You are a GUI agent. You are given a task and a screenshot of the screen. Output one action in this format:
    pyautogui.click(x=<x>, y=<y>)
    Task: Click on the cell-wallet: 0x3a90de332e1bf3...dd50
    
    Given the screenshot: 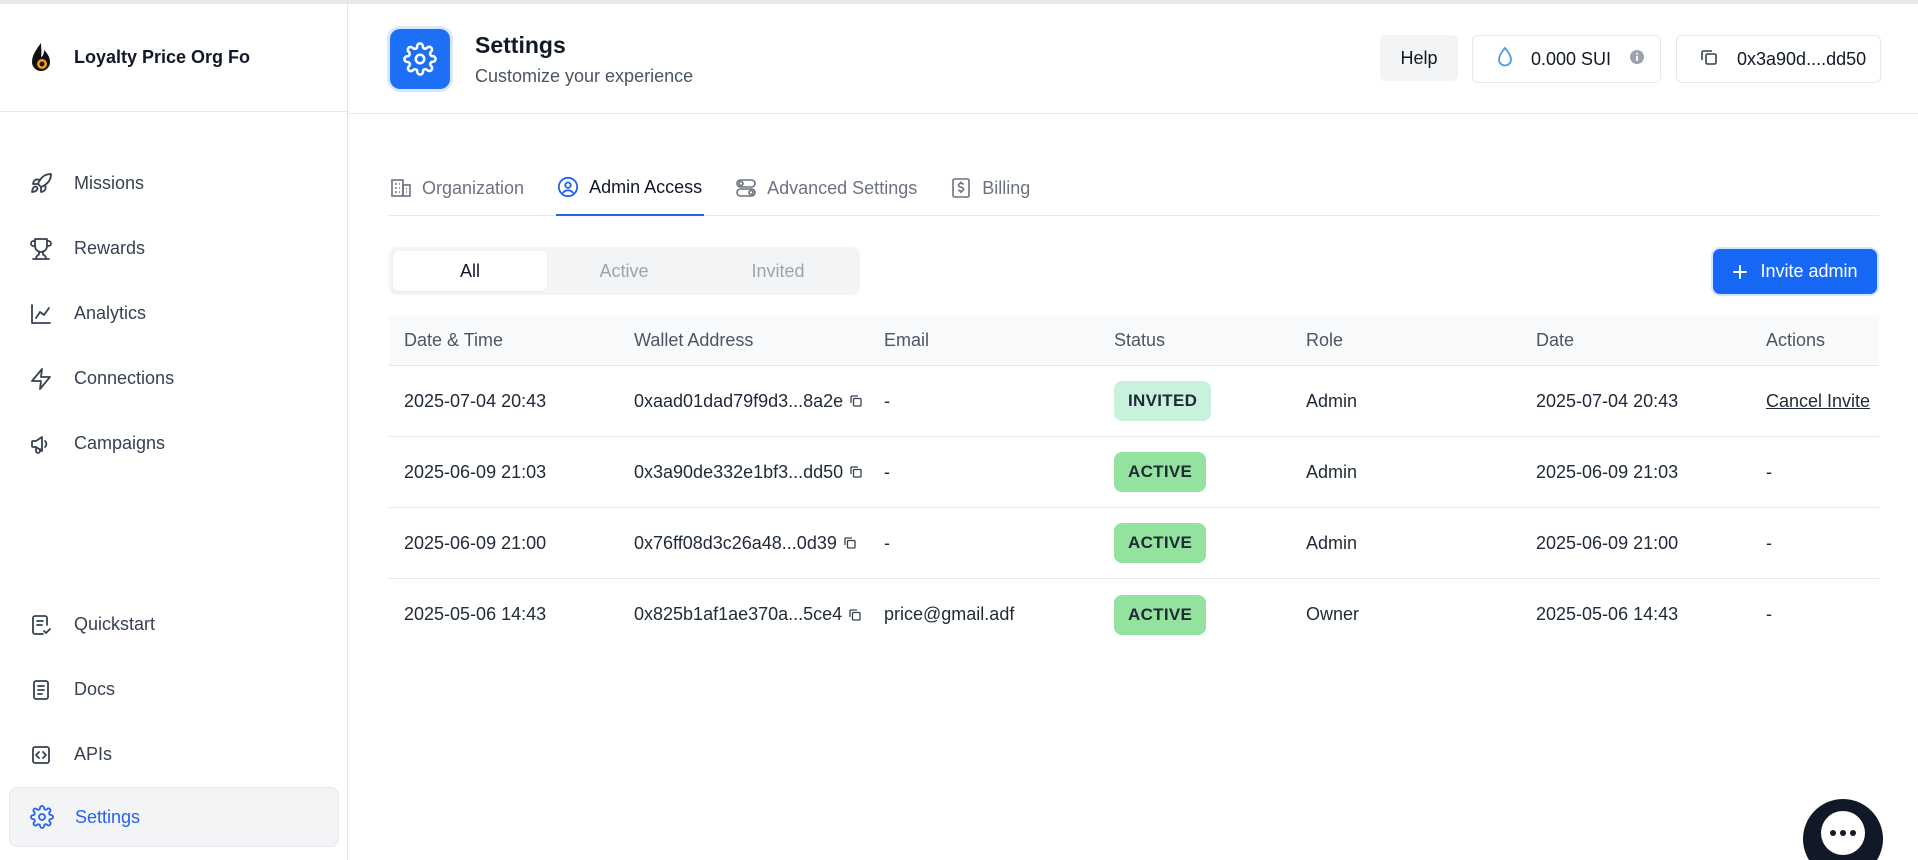 What is the action you would take?
    pyautogui.click(x=744, y=472)
    